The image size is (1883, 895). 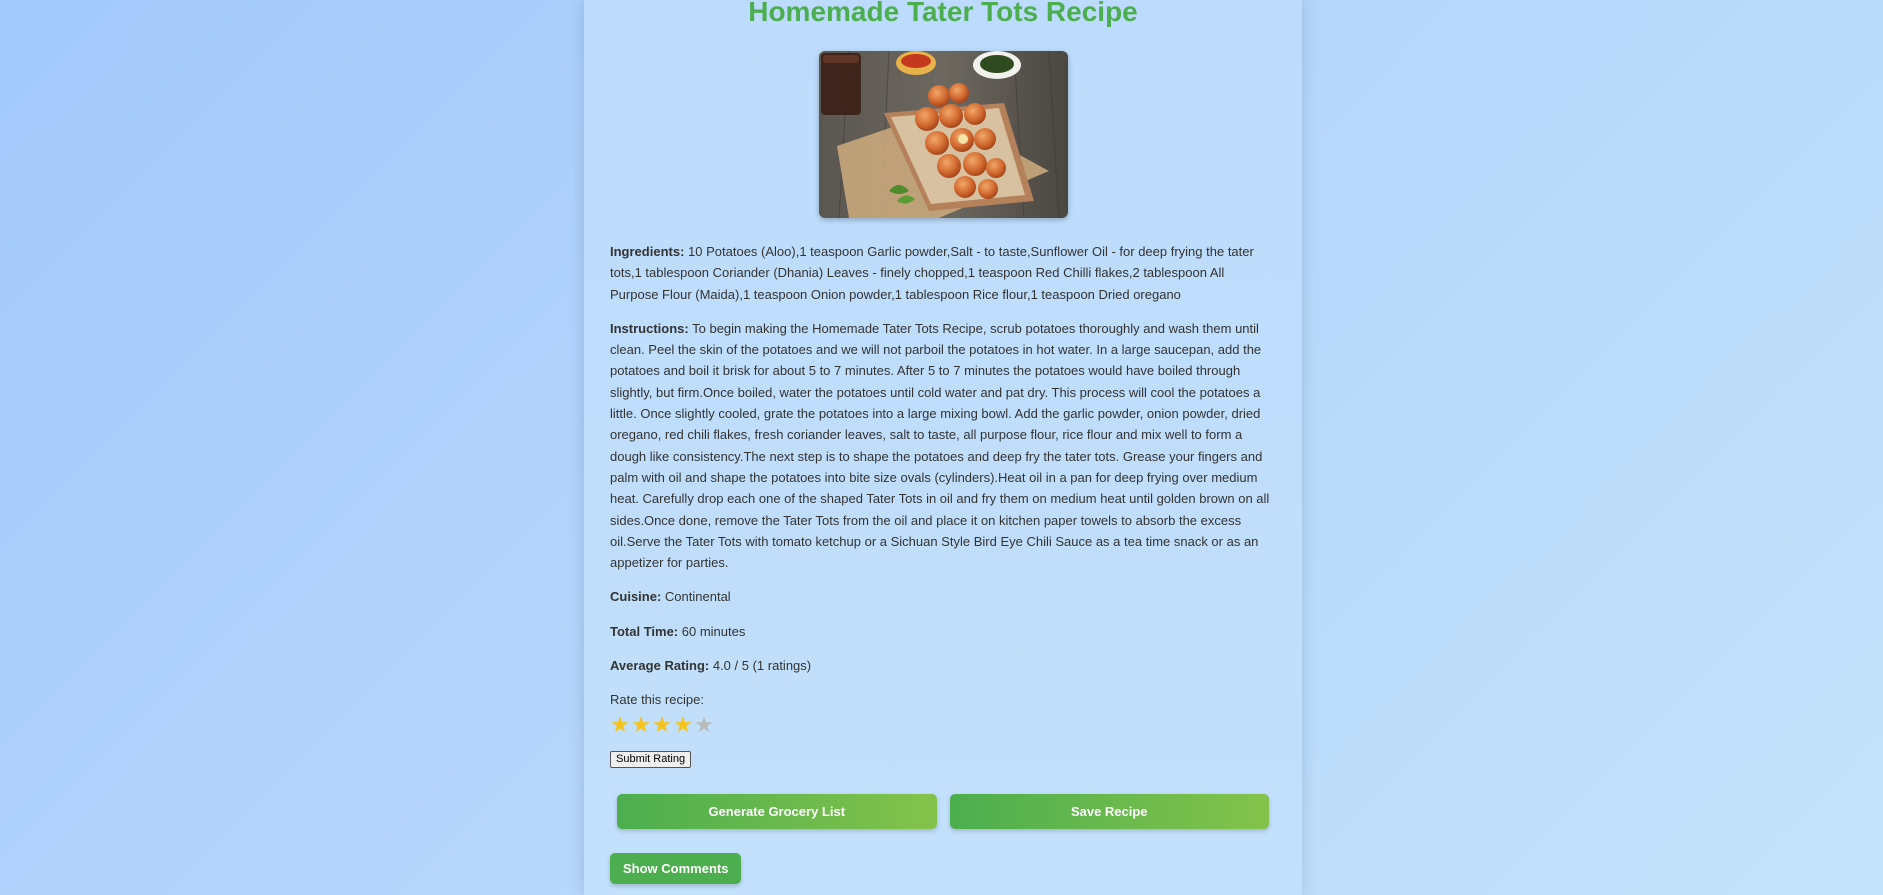 What do you see at coordinates (649, 328) in the screenshot?
I see `instructions-label: Instructions:` at bounding box center [649, 328].